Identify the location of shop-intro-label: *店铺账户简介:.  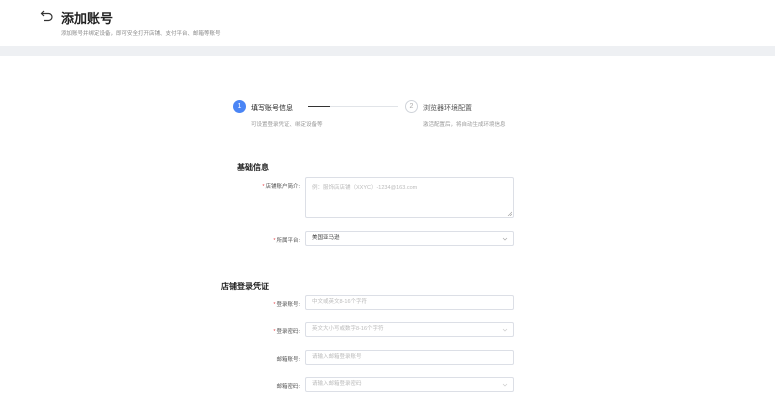
(281, 187).